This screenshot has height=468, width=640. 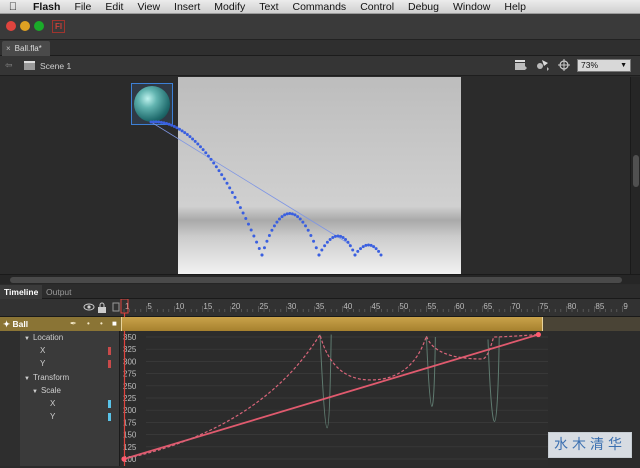 What do you see at coordinates (459, 306) in the screenshot?
I see `ruler-label: 60` at bounding box center [459, 306].